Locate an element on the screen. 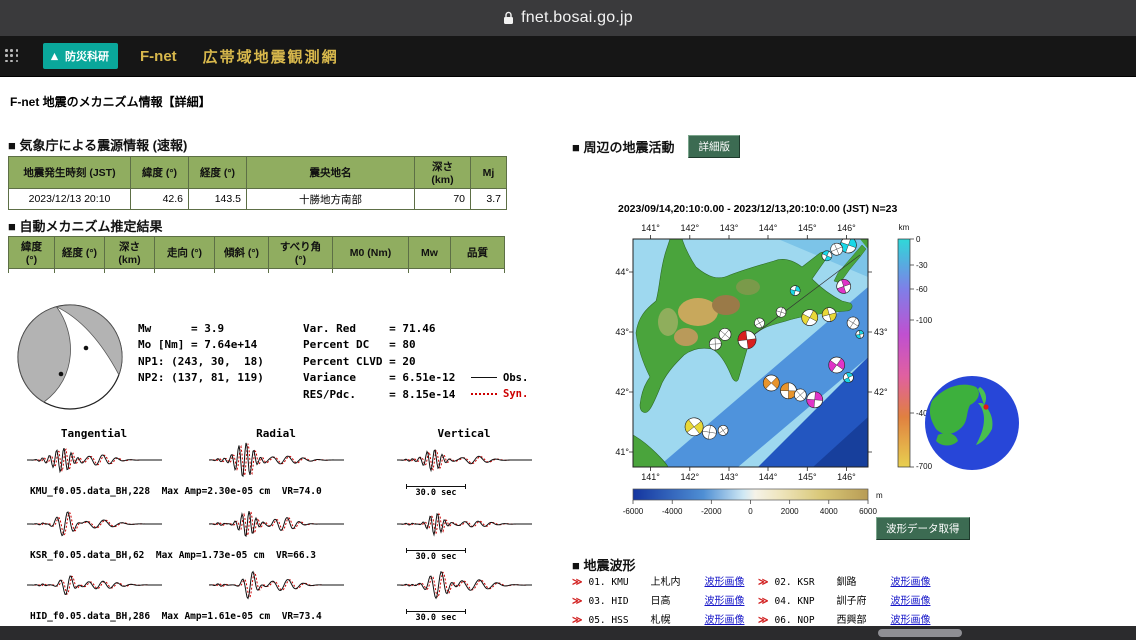 The image size is (1136, 640). browser-address-bar: fnet.bosai.go.jp is located at coordinates (568, 18).